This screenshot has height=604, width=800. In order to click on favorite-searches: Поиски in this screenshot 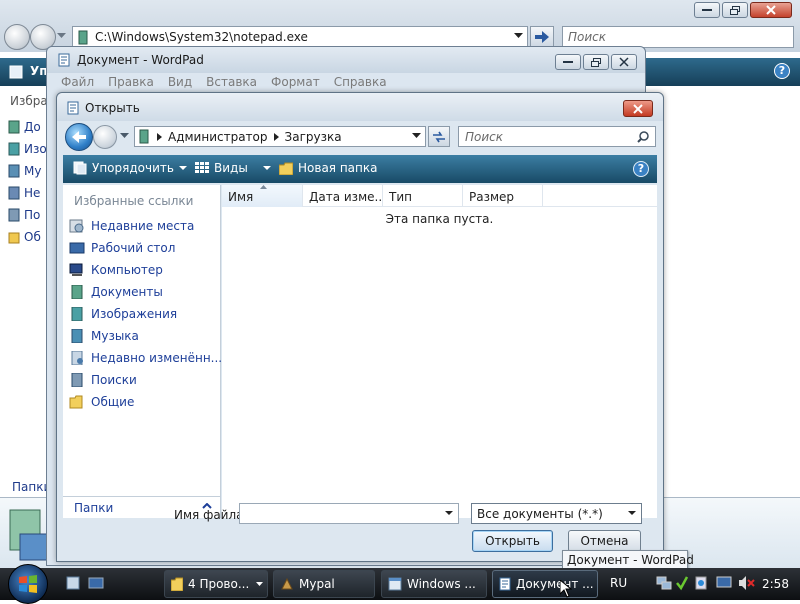, I will do `click(103, 380)`.